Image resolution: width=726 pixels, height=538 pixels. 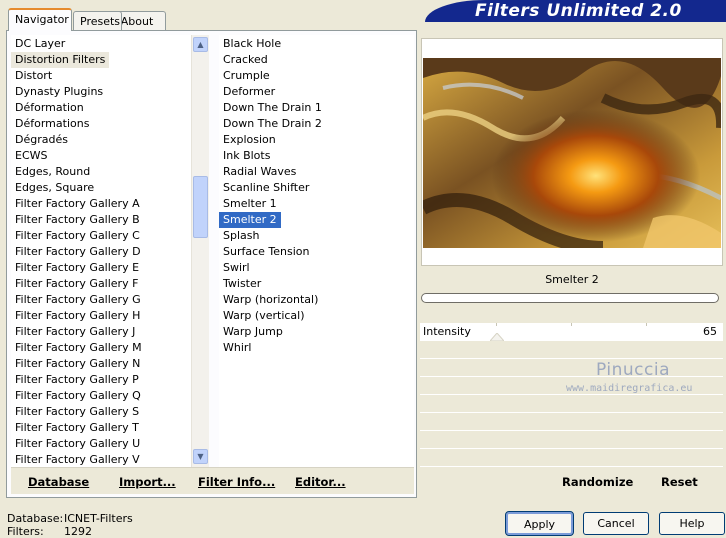 What do you see at coordinates (101, 268) in the screenshot?
I see `category-item: Filter Factory Gallery E` at bounding box center [101, 268].